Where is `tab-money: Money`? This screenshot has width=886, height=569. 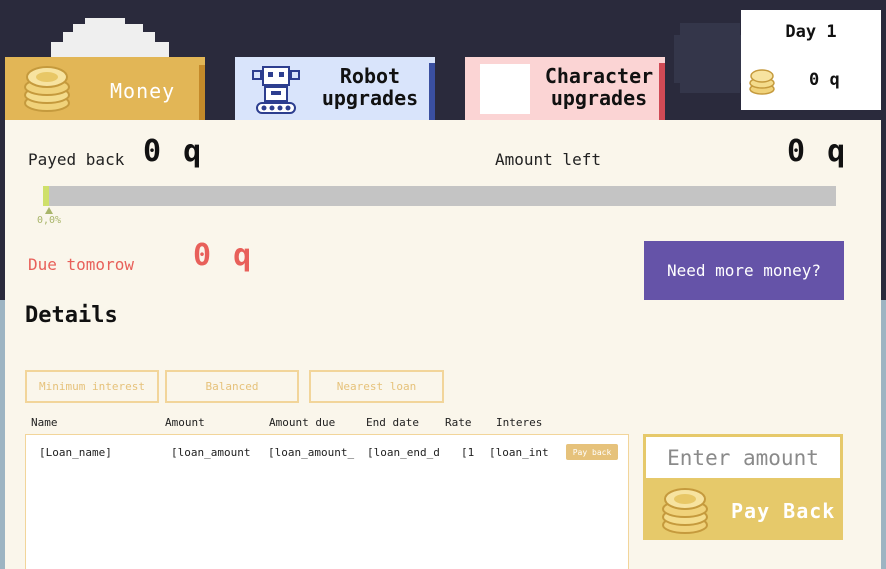
tab-money: Money is located at coordinates (105, 92).